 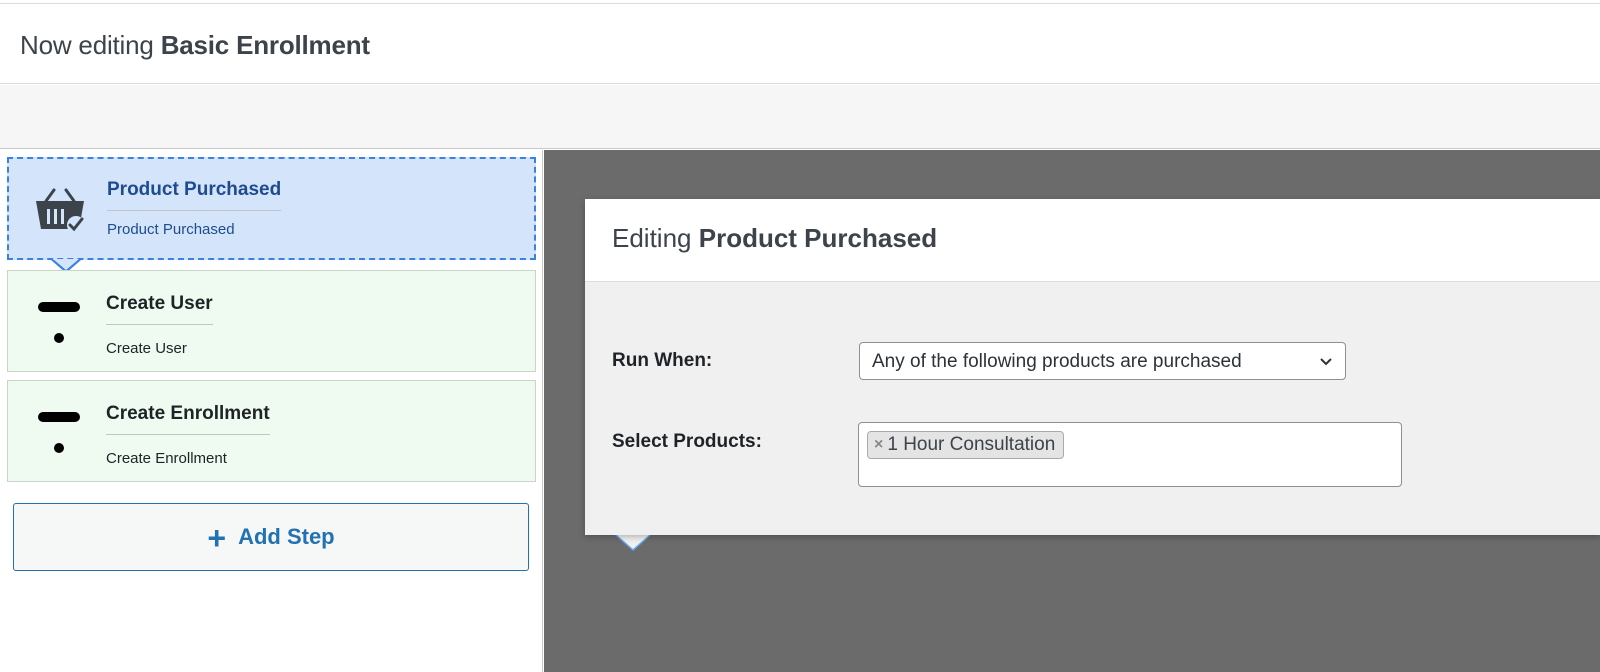 What do you see at coordinates (800, 117) in the screenshot?
I see `toolbar` at bounding box center [800, 117].